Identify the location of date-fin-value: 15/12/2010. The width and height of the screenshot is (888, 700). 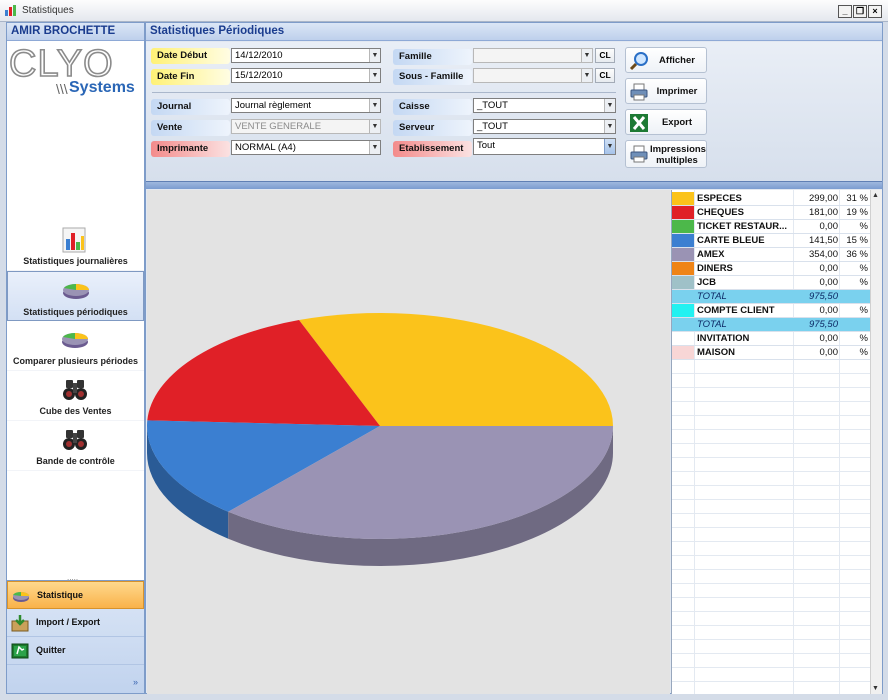
(259, 75).